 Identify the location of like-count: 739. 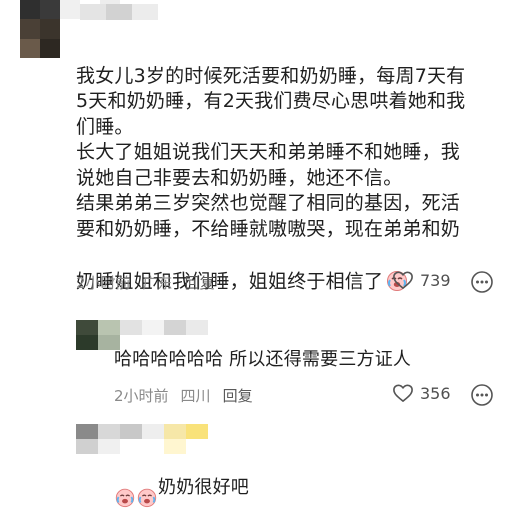
(435, 280).